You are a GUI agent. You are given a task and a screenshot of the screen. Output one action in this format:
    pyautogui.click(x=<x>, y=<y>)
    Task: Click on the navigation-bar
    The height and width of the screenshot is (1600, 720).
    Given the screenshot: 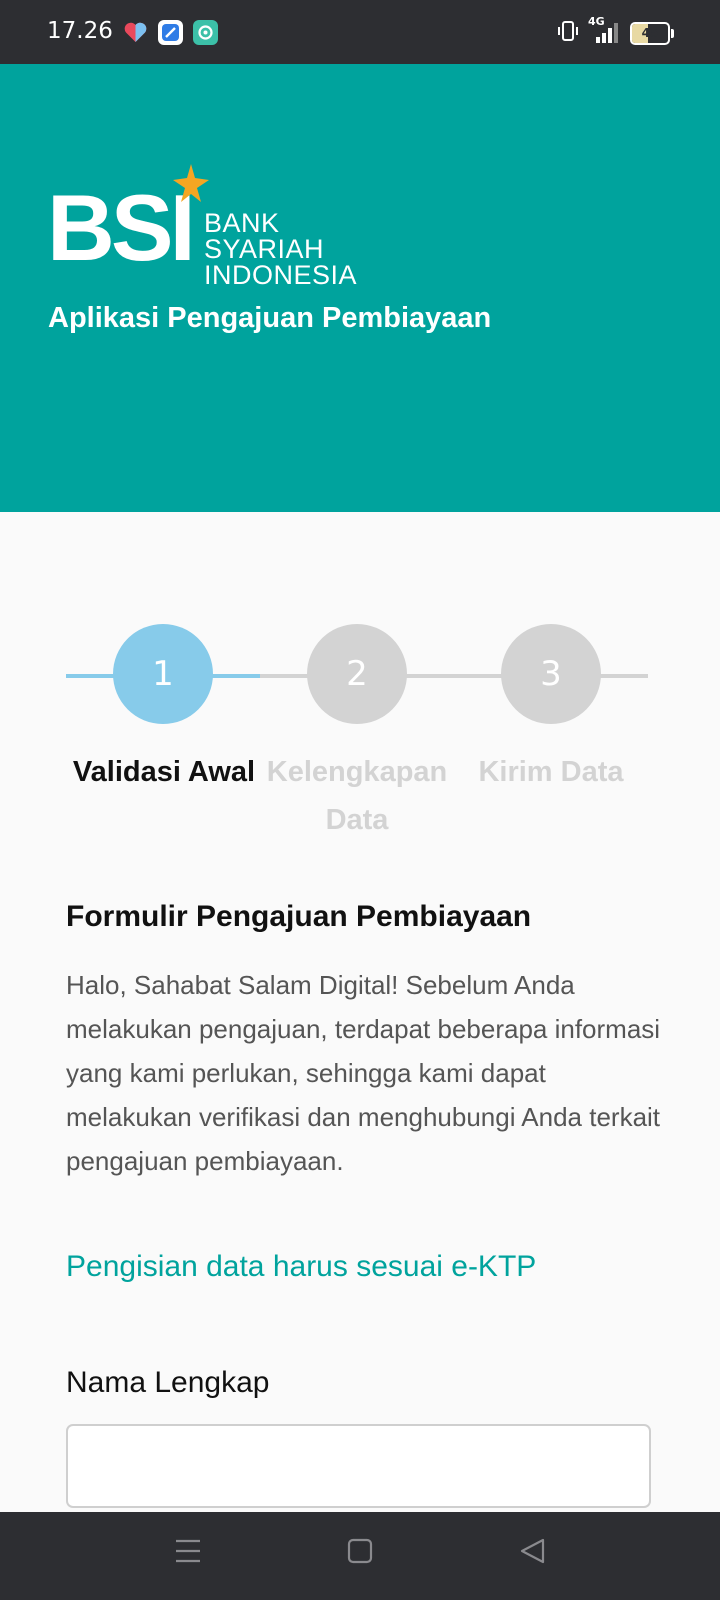 What is the action you would take?
    pyautogui.click(x=360, y=1556)
    